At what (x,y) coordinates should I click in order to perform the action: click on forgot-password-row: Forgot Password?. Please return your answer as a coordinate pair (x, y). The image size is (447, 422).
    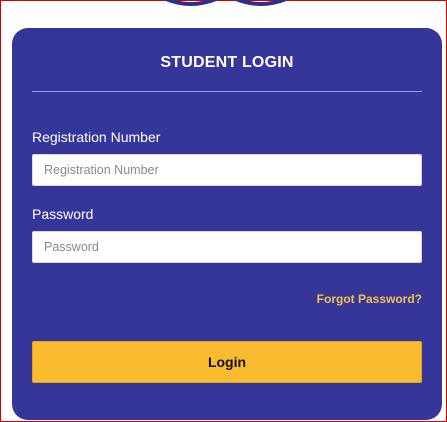
    Looking at the image, I should click on (227, 299).